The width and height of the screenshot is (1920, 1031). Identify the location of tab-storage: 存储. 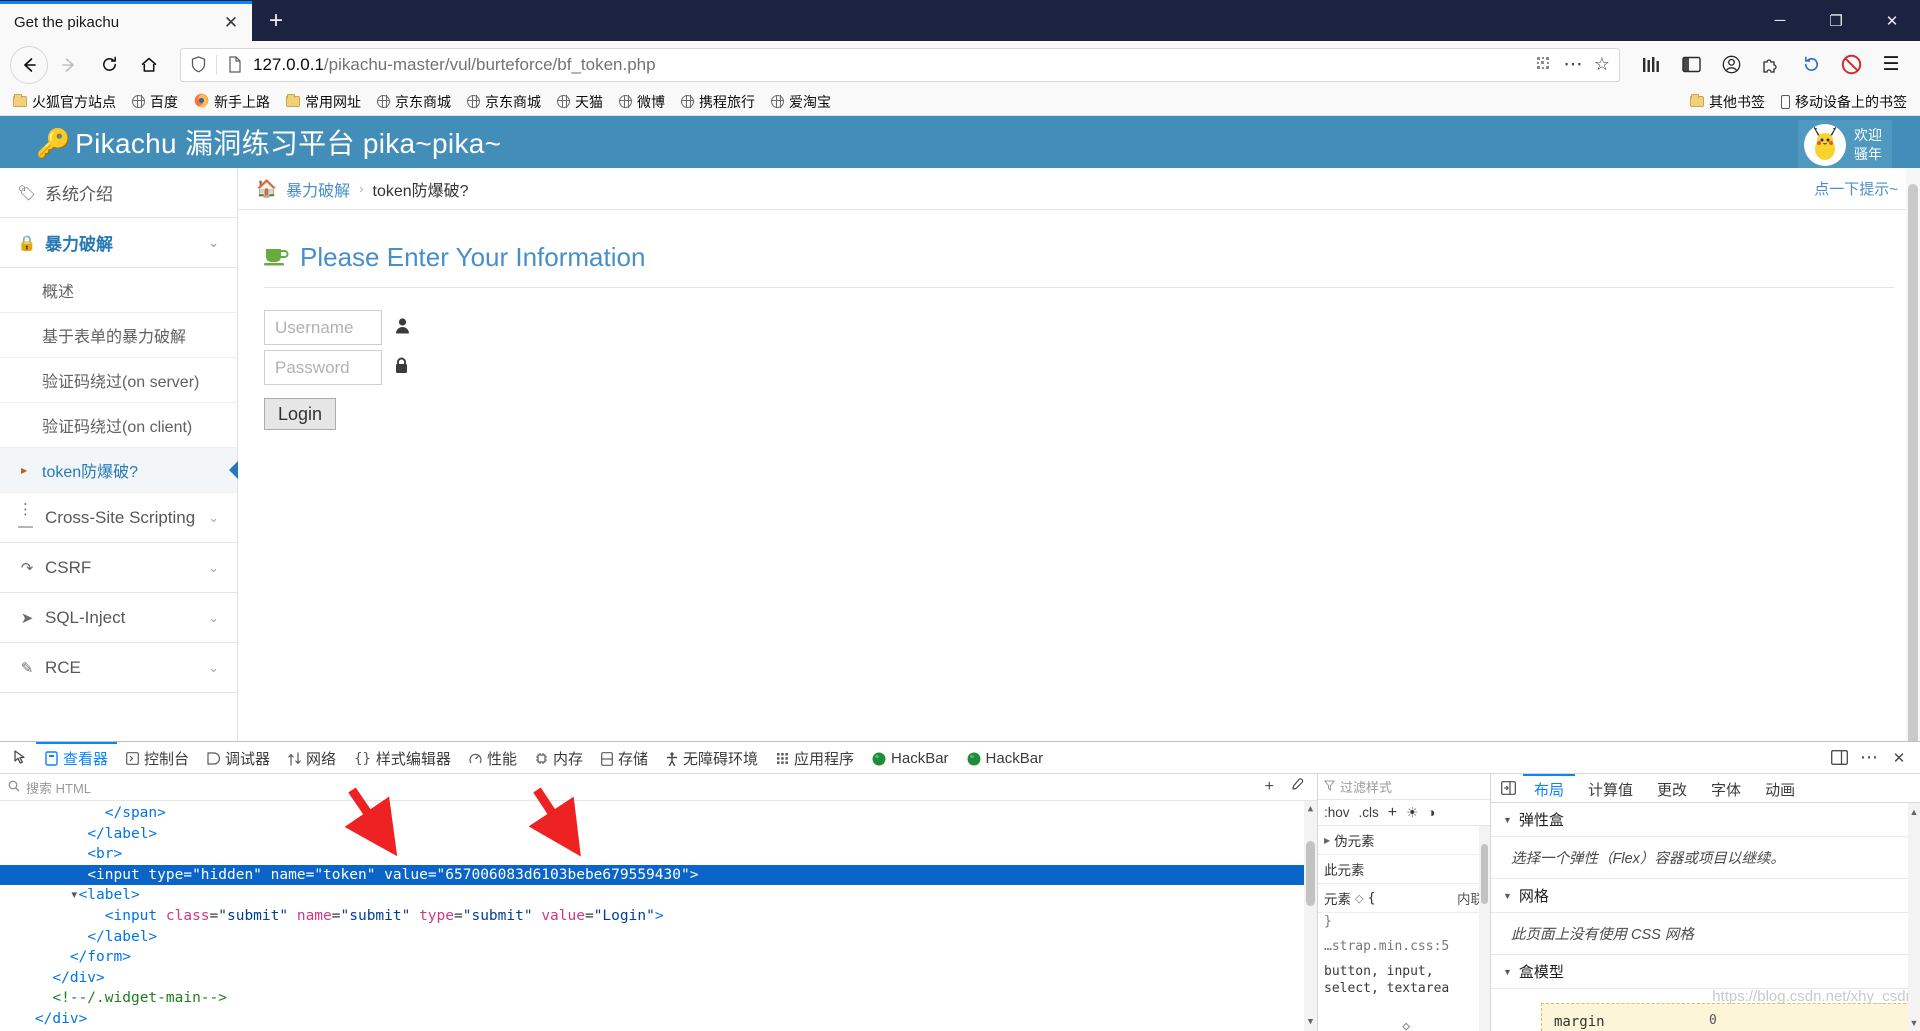
(624, 758).